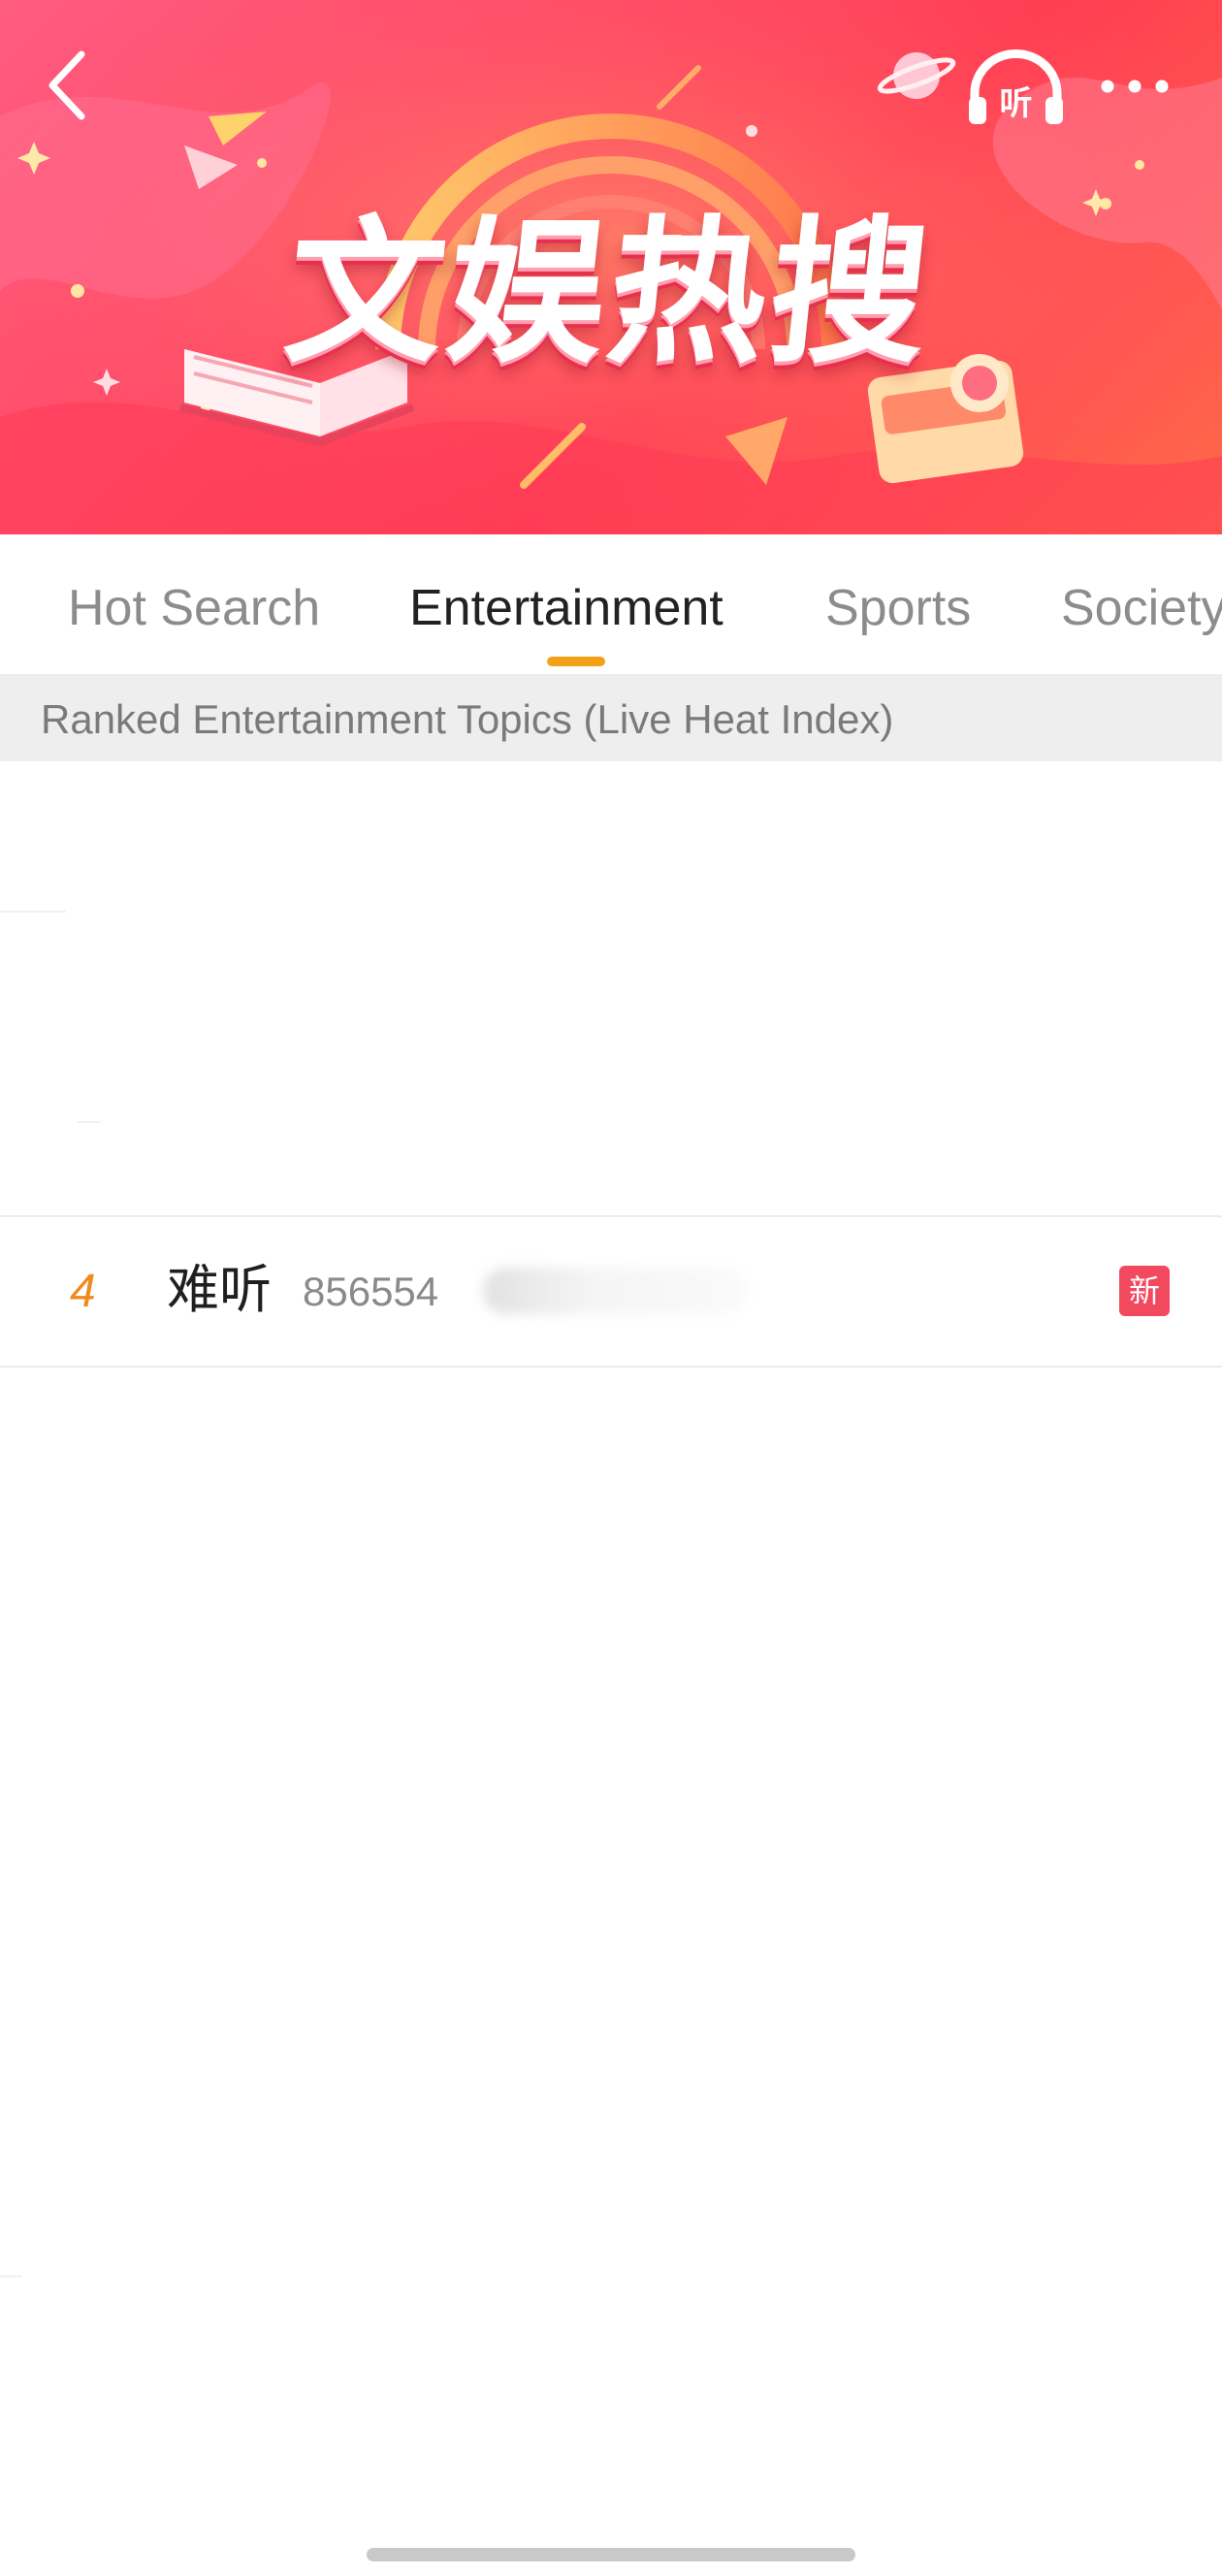  Describe the element at coordinates (194, 608) in the screenshot. I see `tab-hot-search: Hot Search` at that location.